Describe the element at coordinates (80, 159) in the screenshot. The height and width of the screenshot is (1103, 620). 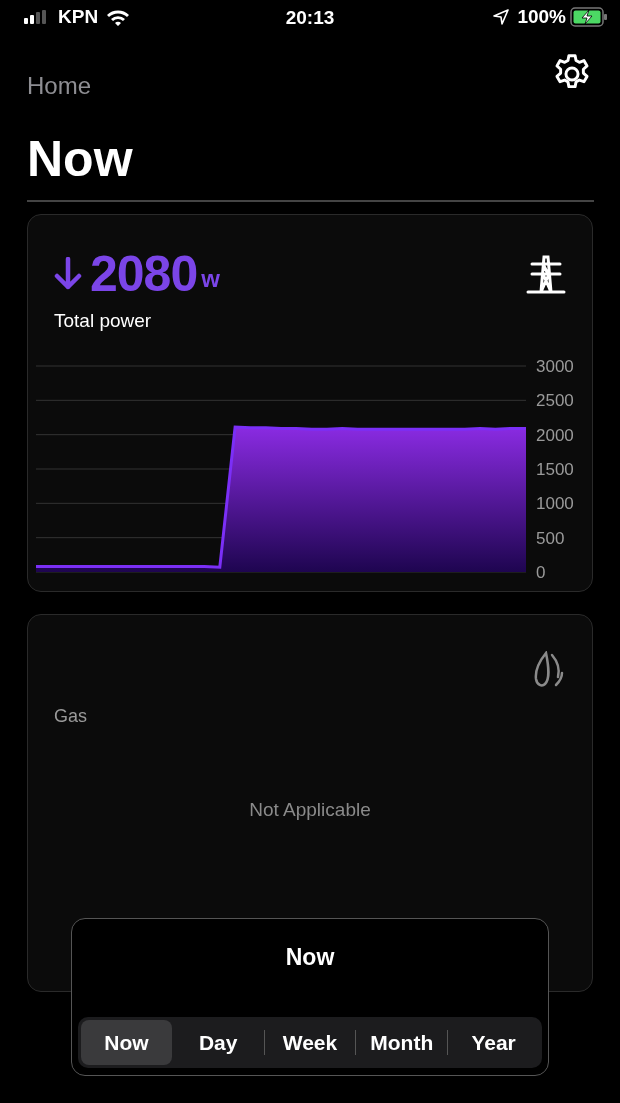
I see `page-title: Now` at that location.